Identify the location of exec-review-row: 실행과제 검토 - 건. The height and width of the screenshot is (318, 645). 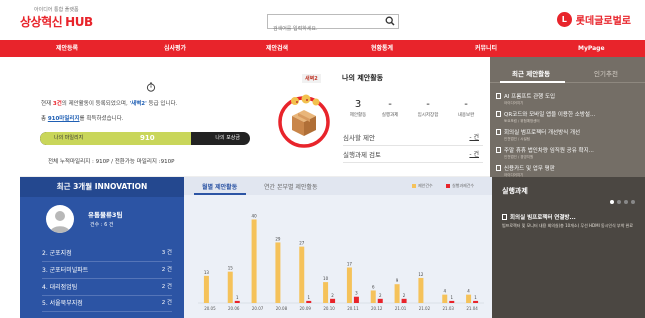
(413, 156).